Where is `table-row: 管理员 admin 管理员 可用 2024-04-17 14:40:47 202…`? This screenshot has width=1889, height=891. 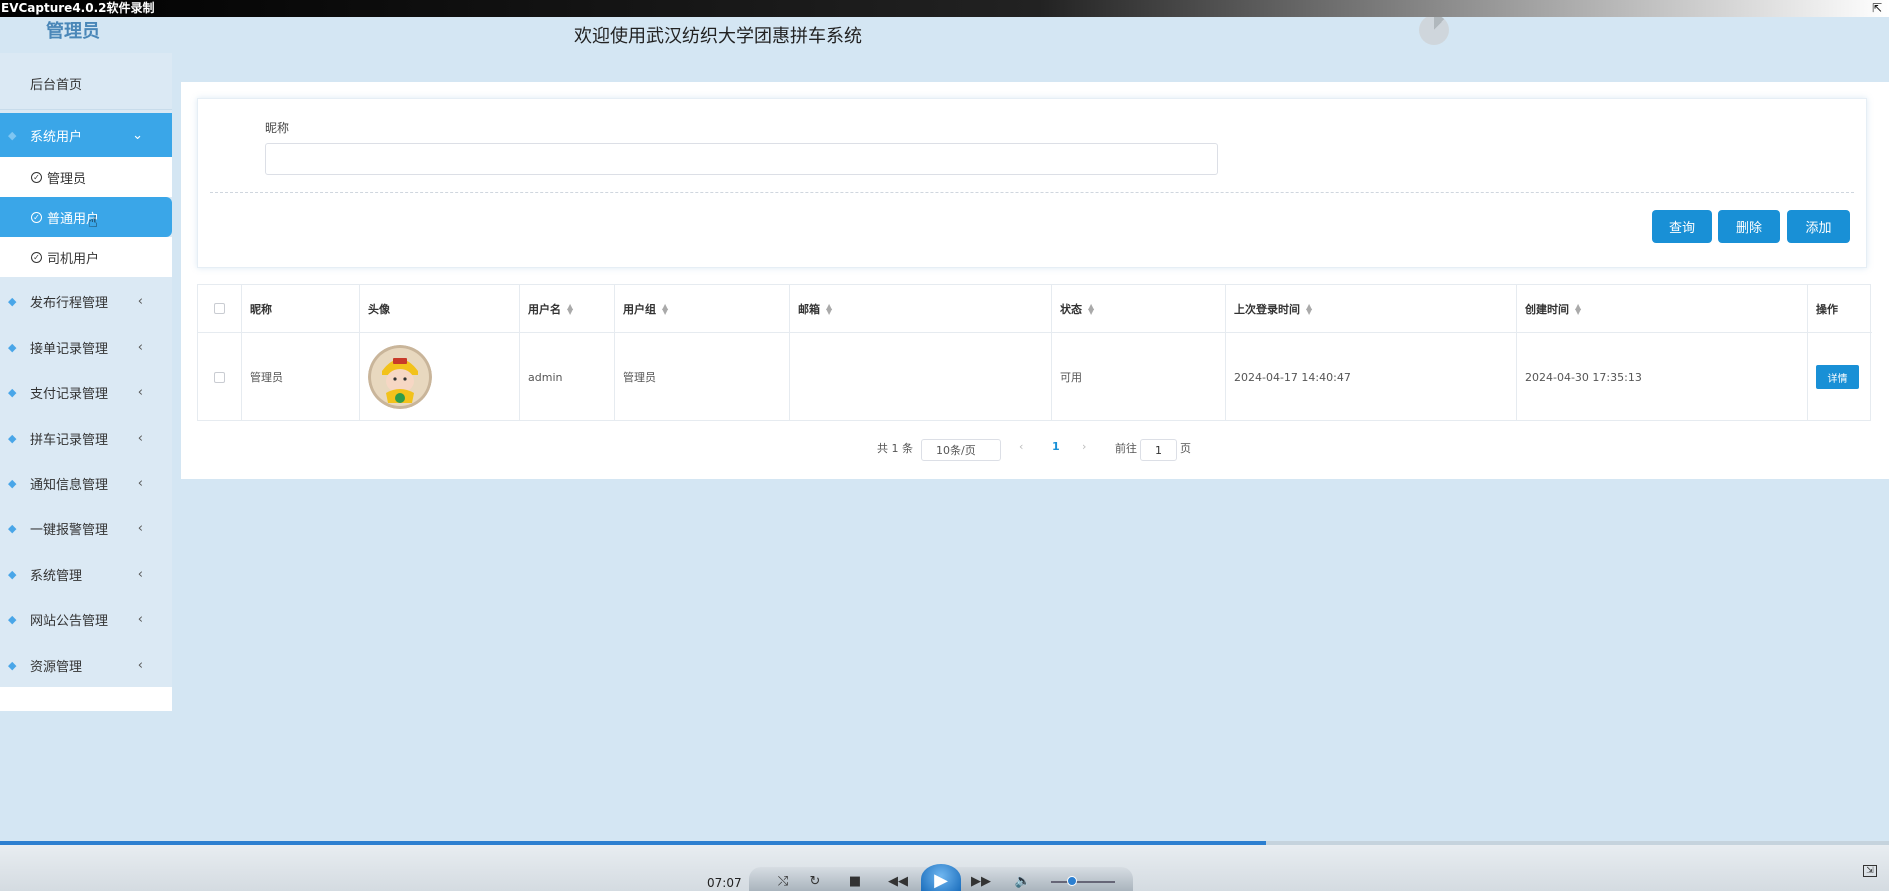
table-row: 管理员 admin 管理员 可用 2024-04-17 14:40:47 202… is located at coordinates (1035, 377).